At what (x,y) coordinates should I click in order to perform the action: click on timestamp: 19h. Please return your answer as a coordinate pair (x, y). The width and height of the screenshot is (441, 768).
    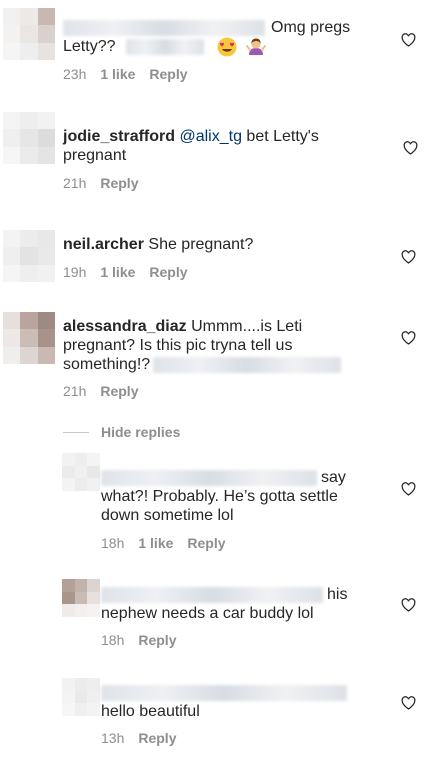
    Looking at the image, I should click on (75, 272).